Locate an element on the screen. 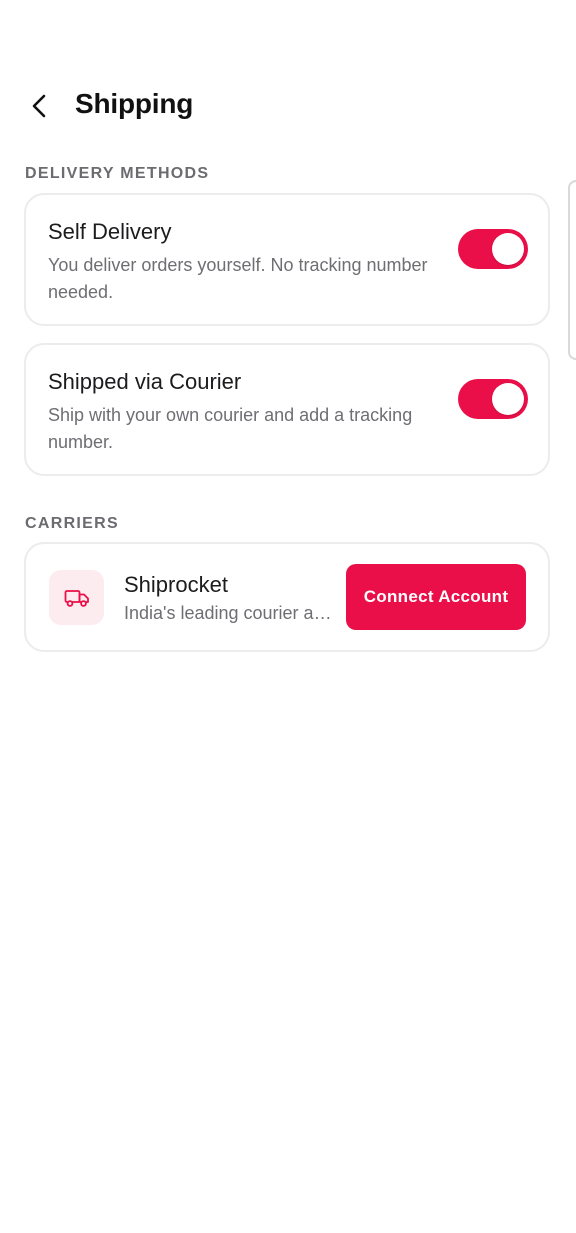 Image resolution: width=576 pixels, height=1233 pixels. carrier-icon-container is located at coordinates (76, 597).